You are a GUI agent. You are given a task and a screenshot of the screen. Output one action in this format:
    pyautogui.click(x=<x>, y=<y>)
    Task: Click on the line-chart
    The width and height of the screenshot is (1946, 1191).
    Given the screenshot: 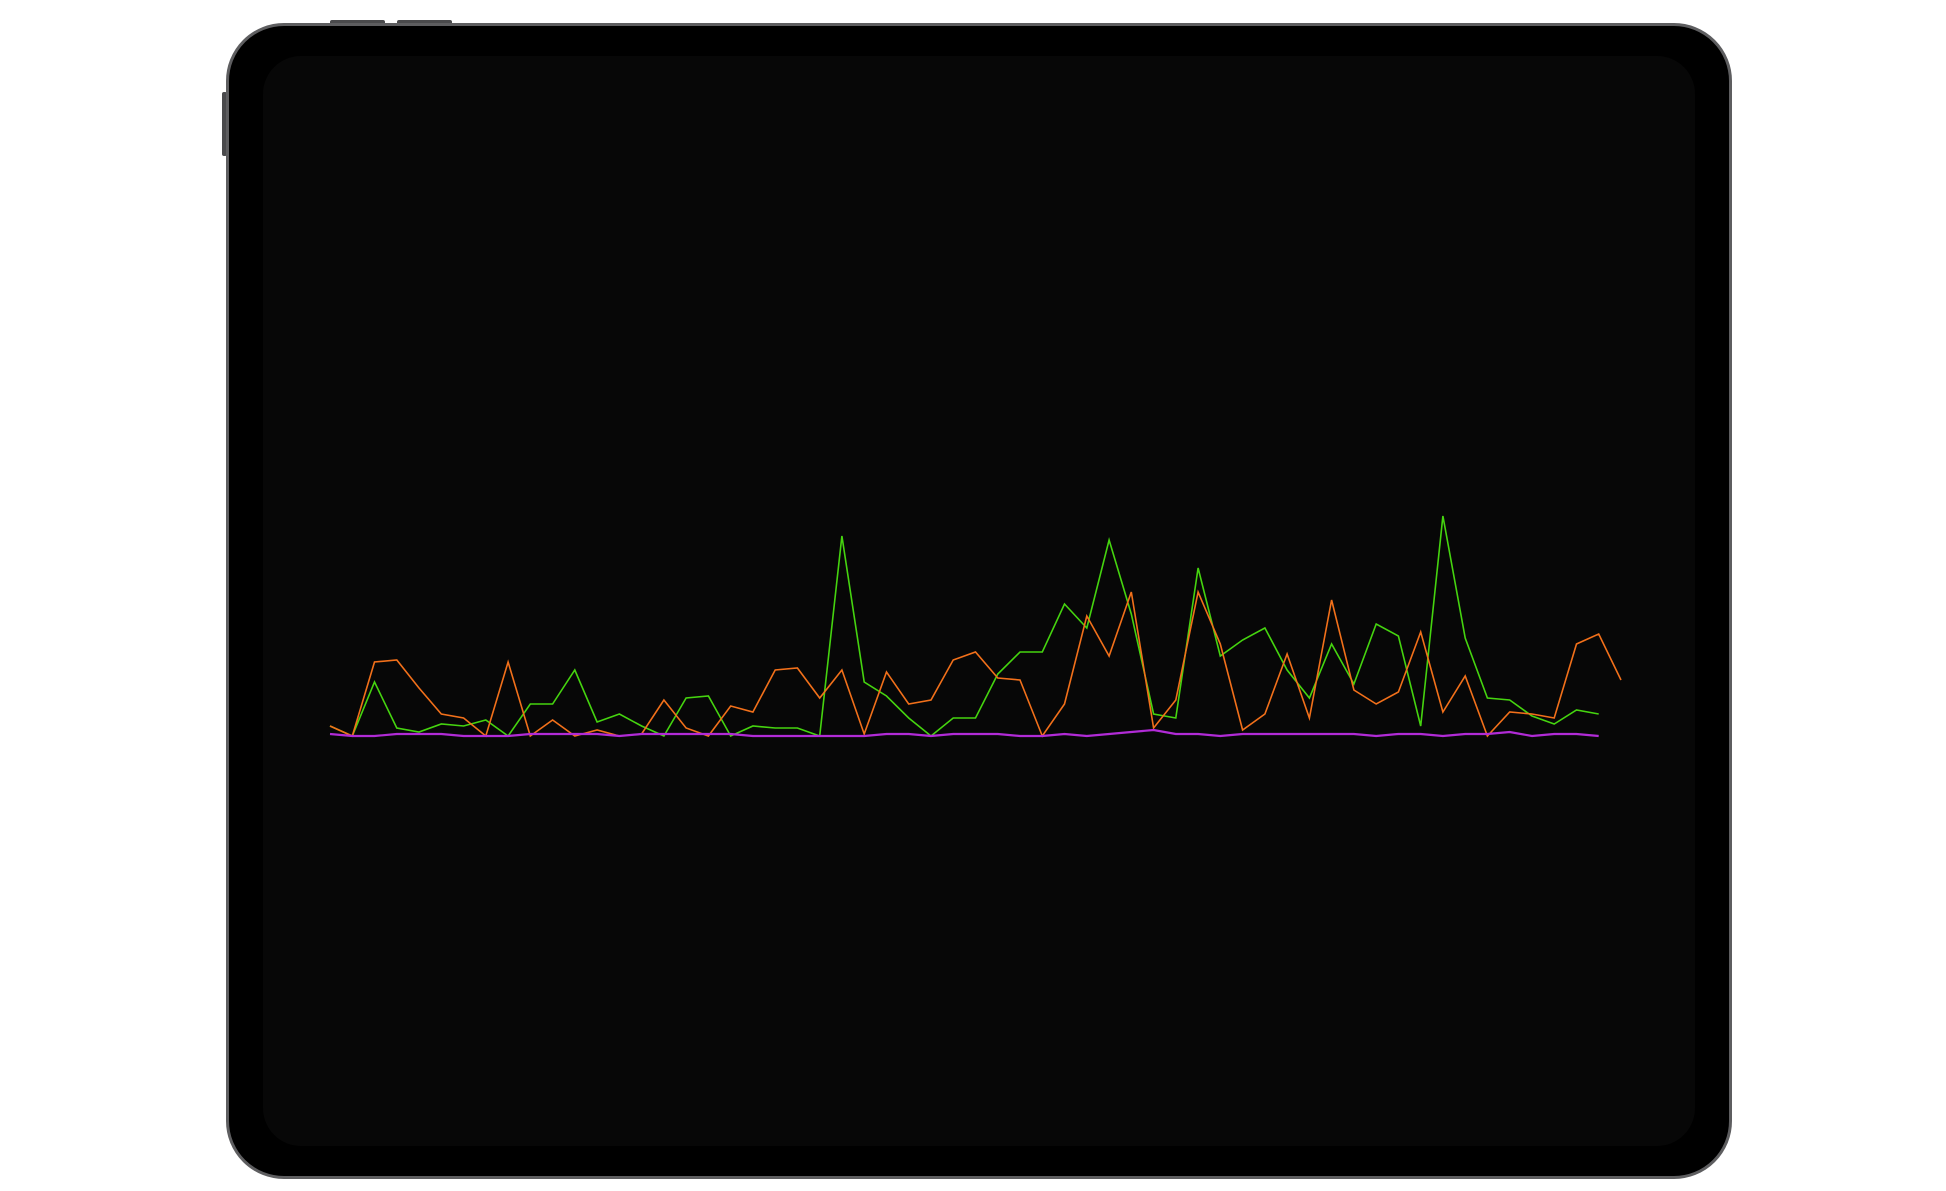 What is the action you would take?
    pyautogui.click(x=975, y=626)
    